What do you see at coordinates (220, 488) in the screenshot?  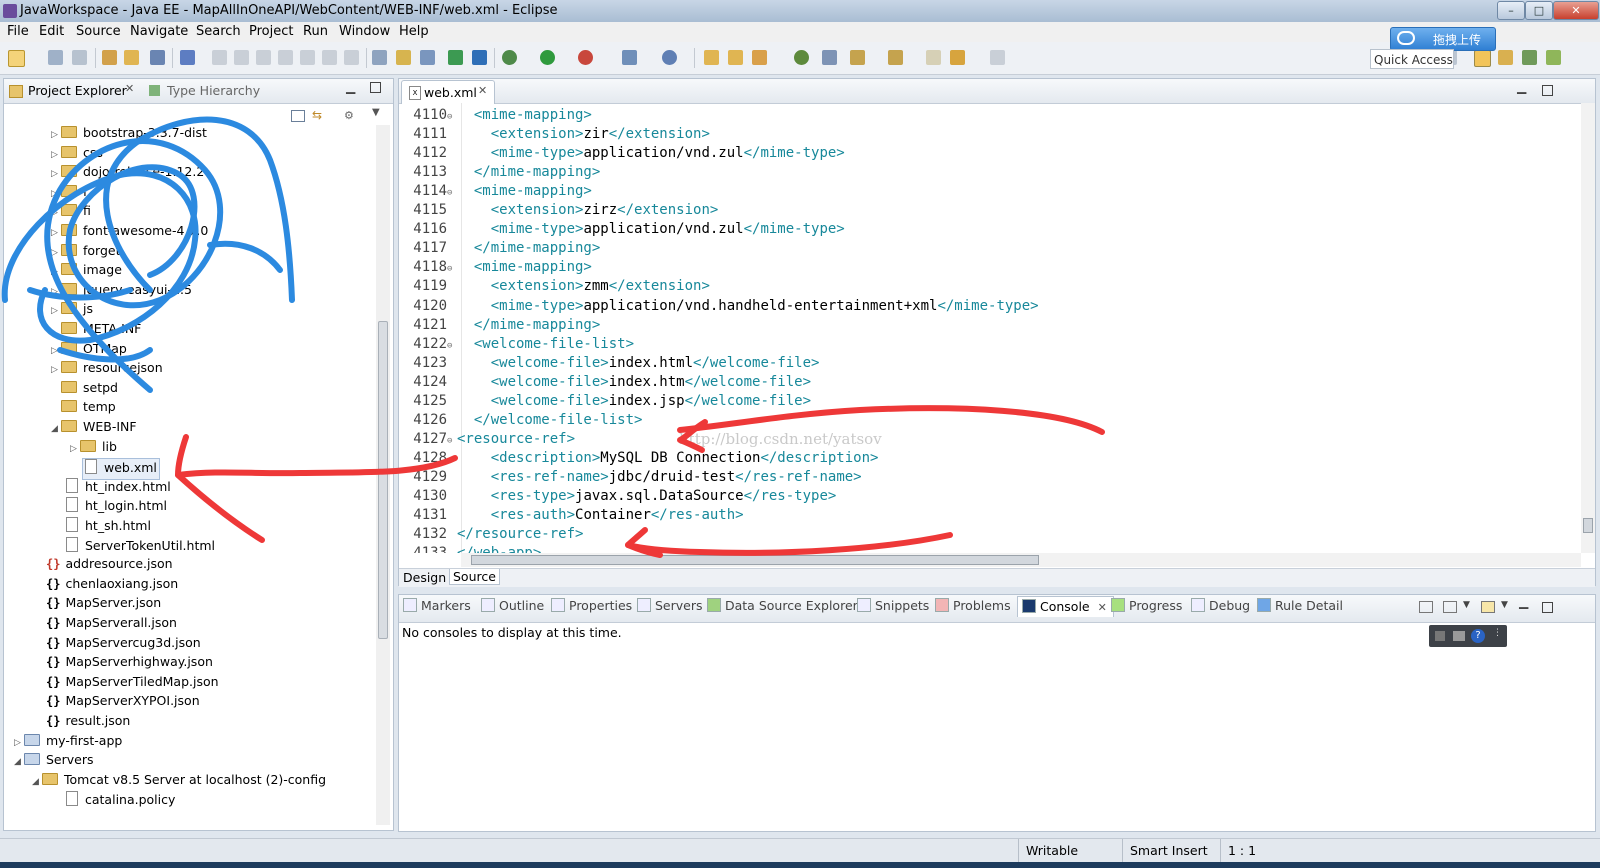 I see `arrowhead-web-xml` at bounding box center [220, 488].